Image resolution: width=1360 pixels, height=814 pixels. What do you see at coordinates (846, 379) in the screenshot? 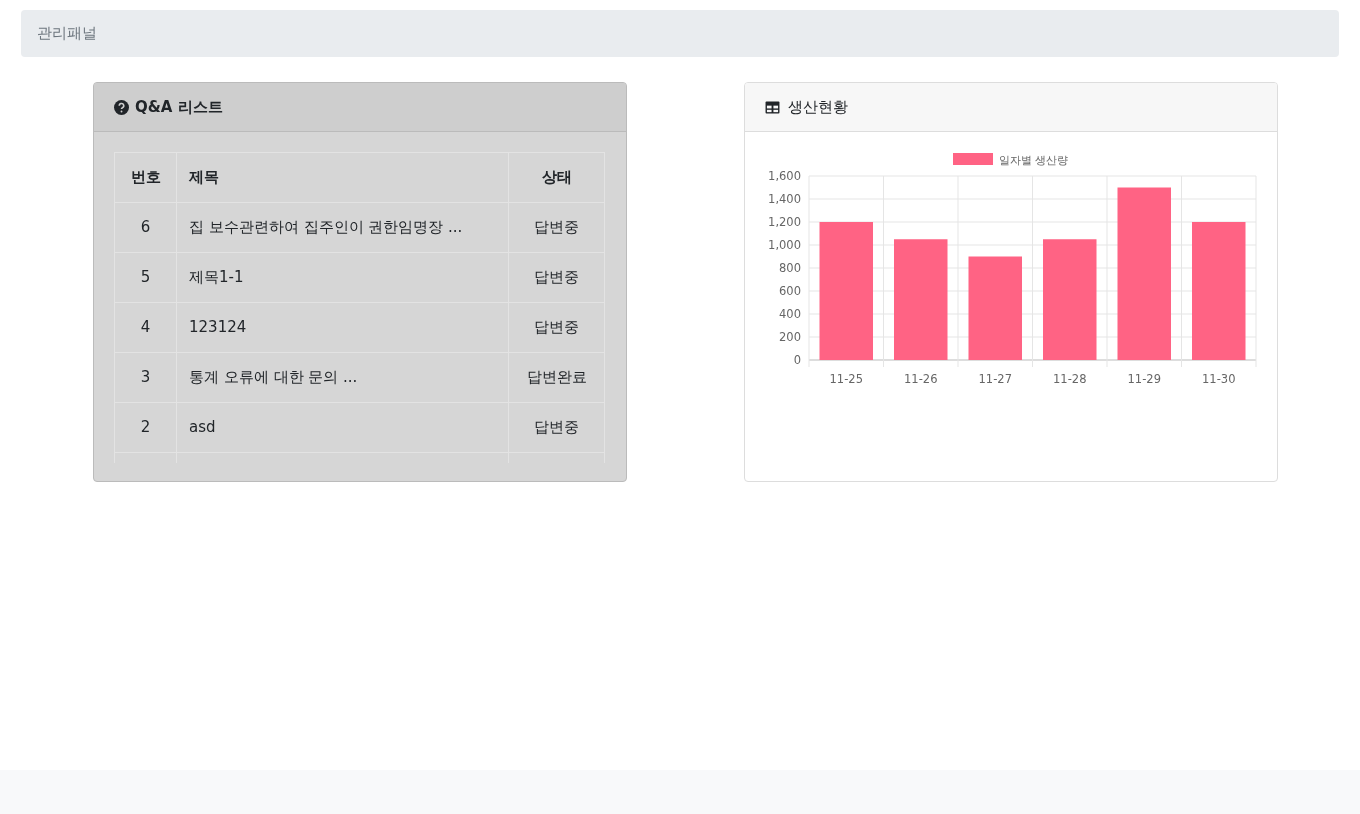
I see `x-tick-label: 11-25` at bounding box center [846, 379].